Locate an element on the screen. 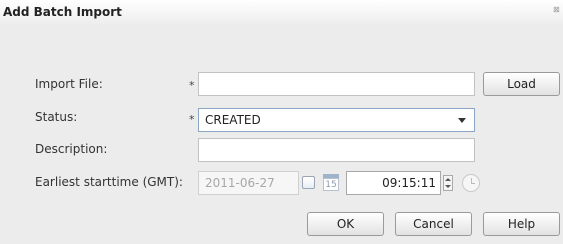  ok-button: OK is located at coordinates (345, 224).